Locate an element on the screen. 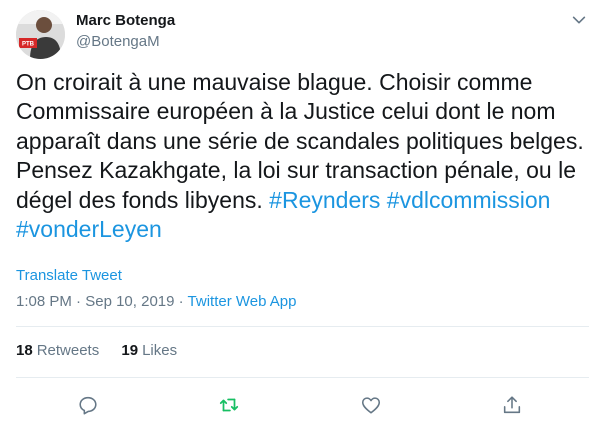  retweet-icon is located at coordinates (229, 405).